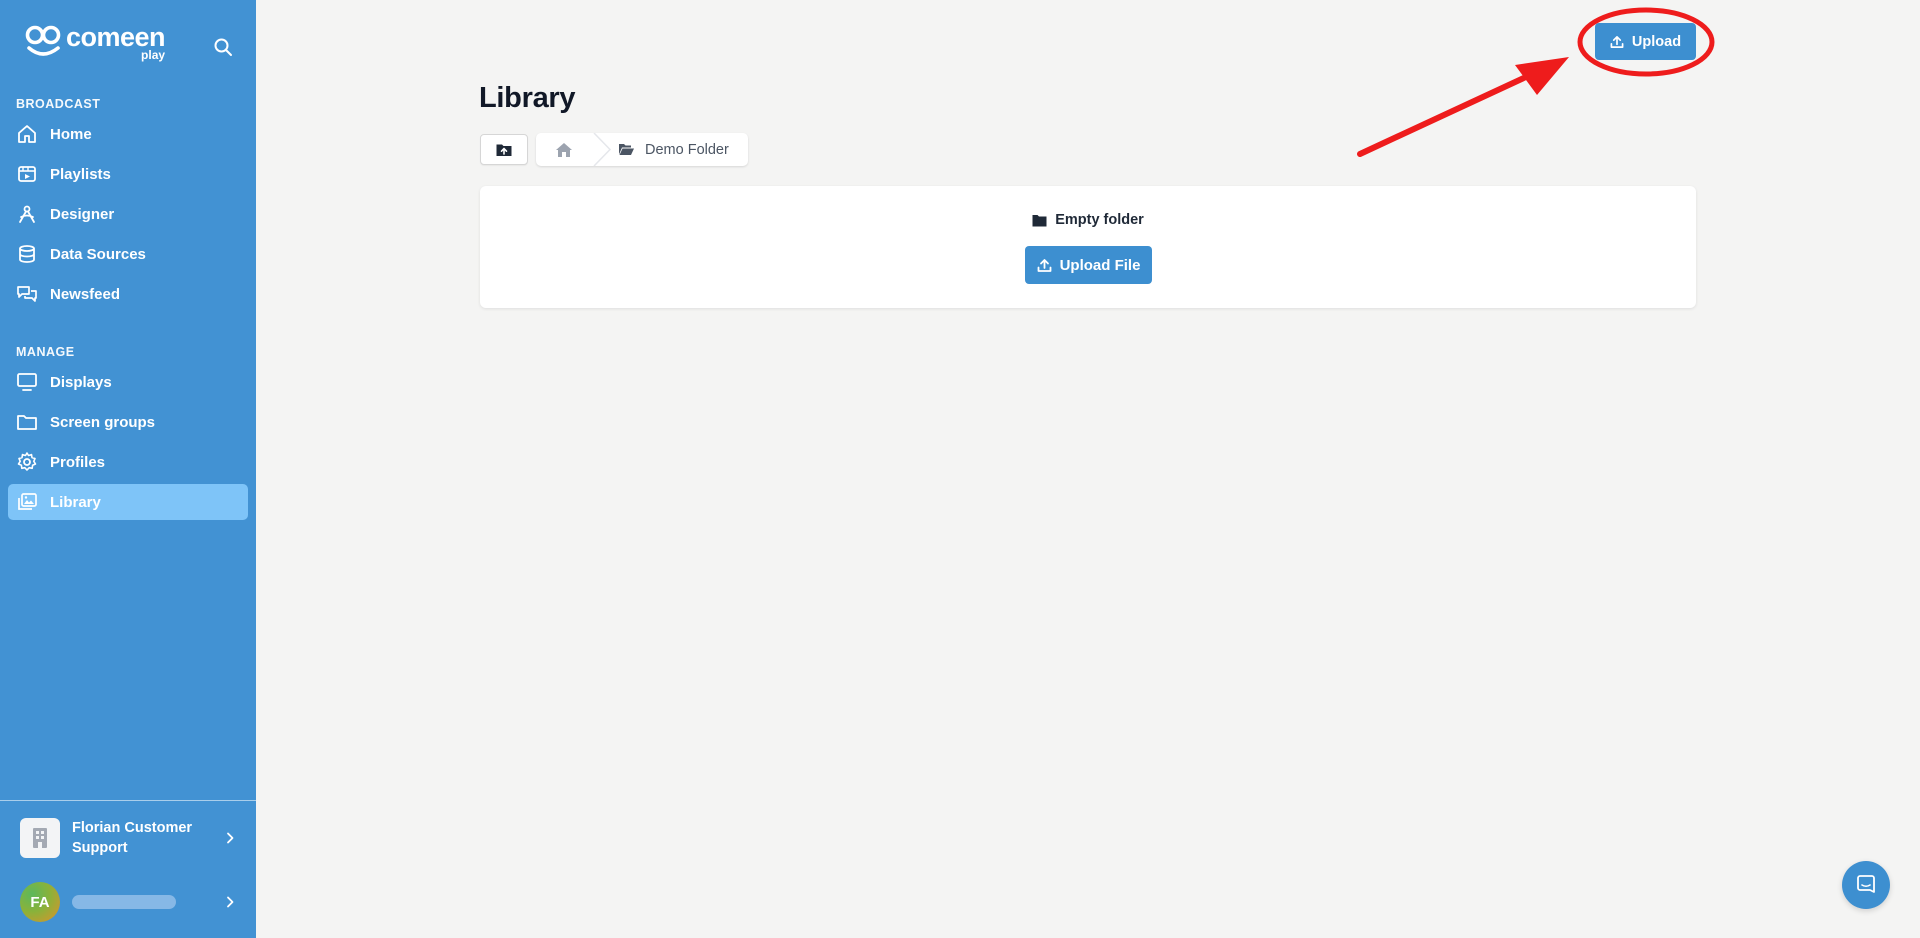 This screenshot has width=1920, height=938. I want to click on sidebar-item-displays: Displays, so click(128, 382).